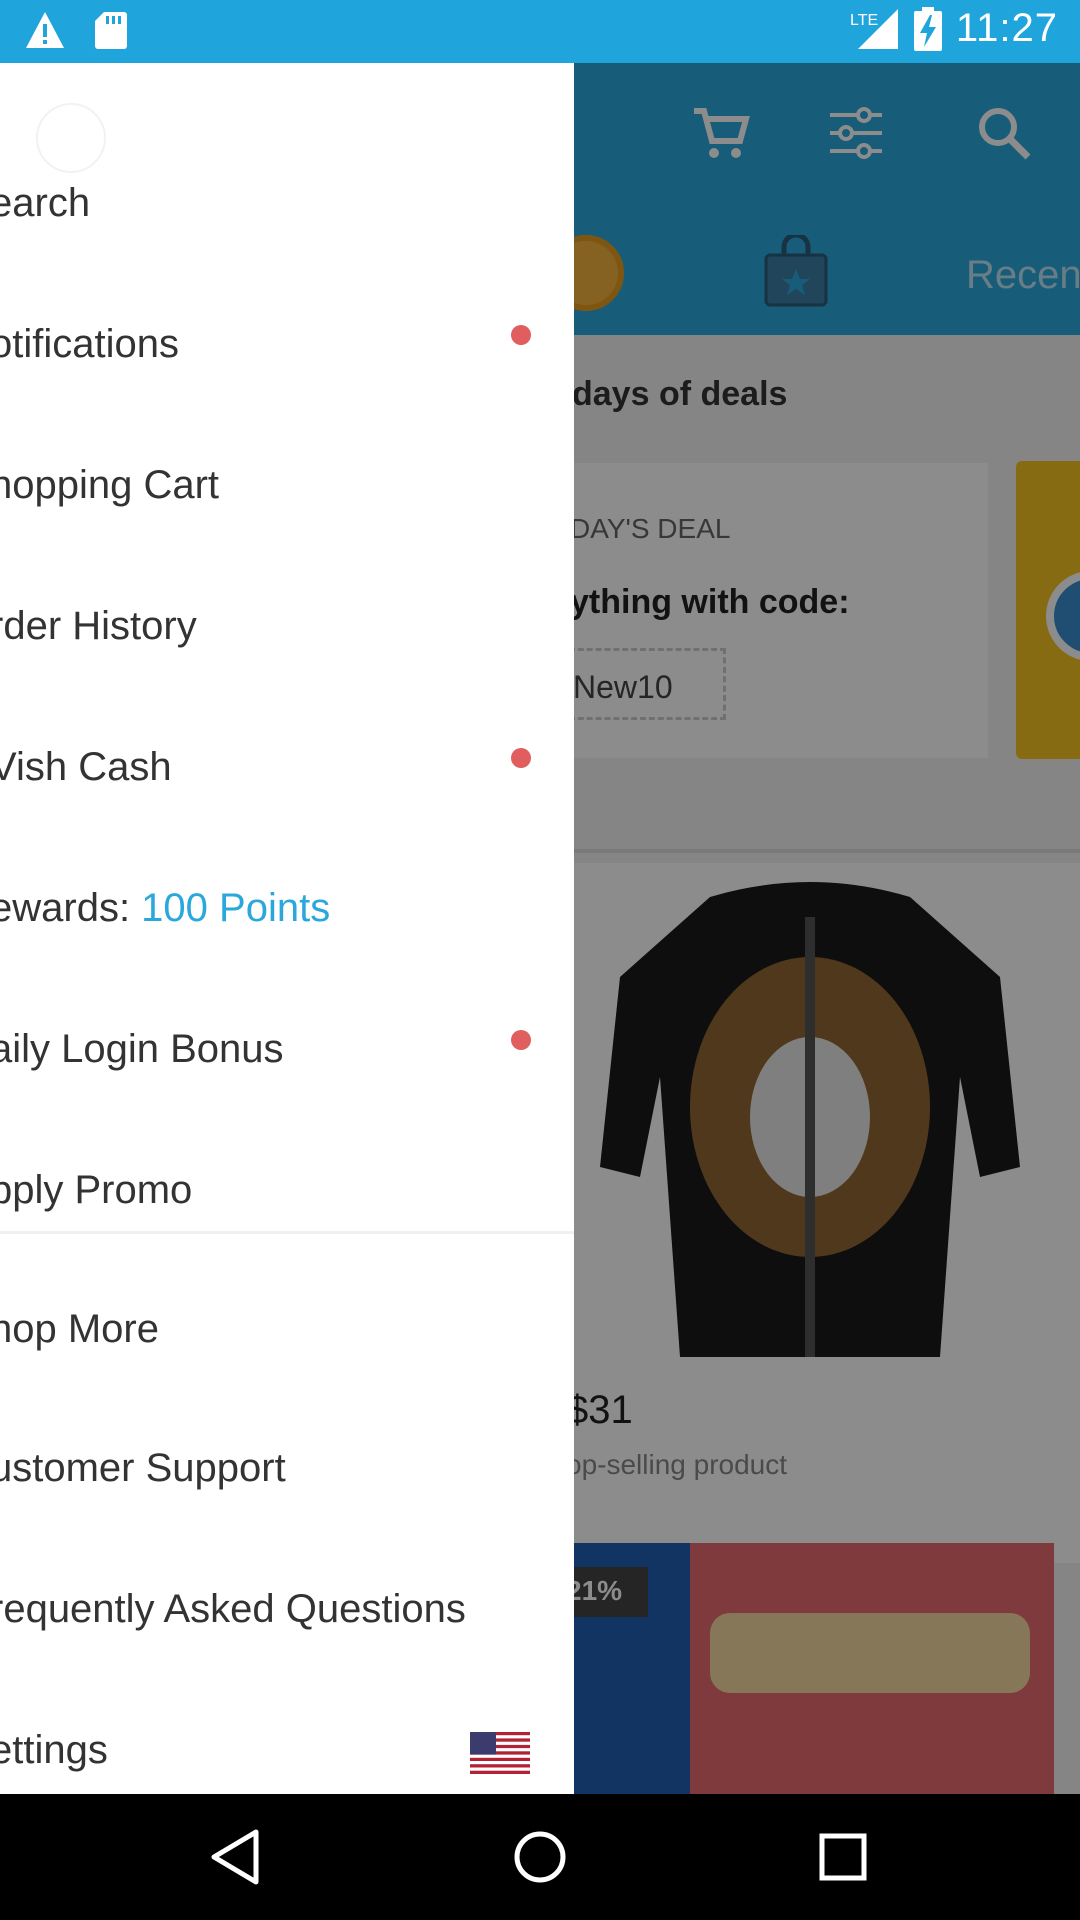 The height and width of the screenshot is (1920, 1080). I want to click on drawer-item-wish-cash: Vish Cash, so click(287, 763).